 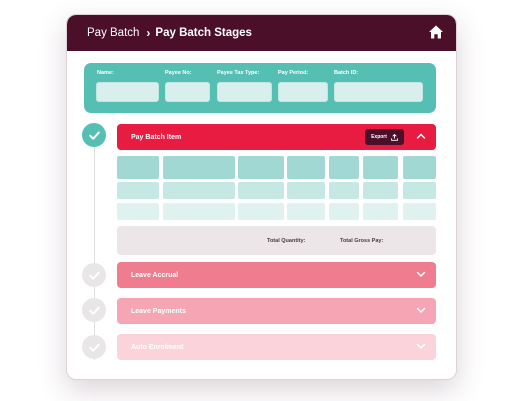 I want to click on total-quantity-label: Total Quantity:, so click(x=286, y=241).